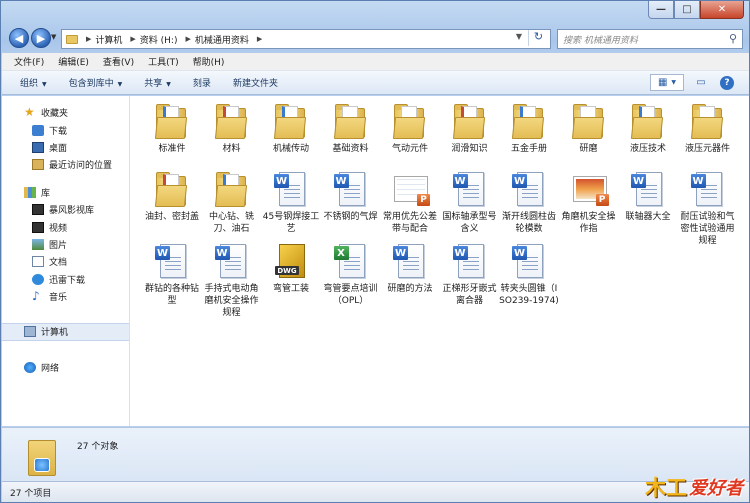 The height and width of the screenshot is (503, 750). I want to click on file-item: W 45号钢焊接工艺, so click(291, 202).